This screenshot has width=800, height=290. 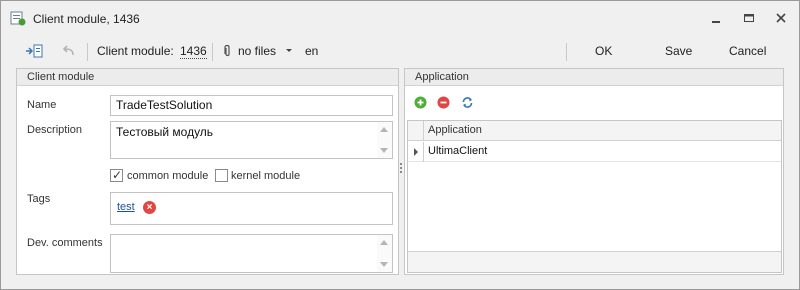 What do you see at coordinates (416, 131) in the screenshot?
I see `grid-indicator-header` at bounding box center [416, 131].